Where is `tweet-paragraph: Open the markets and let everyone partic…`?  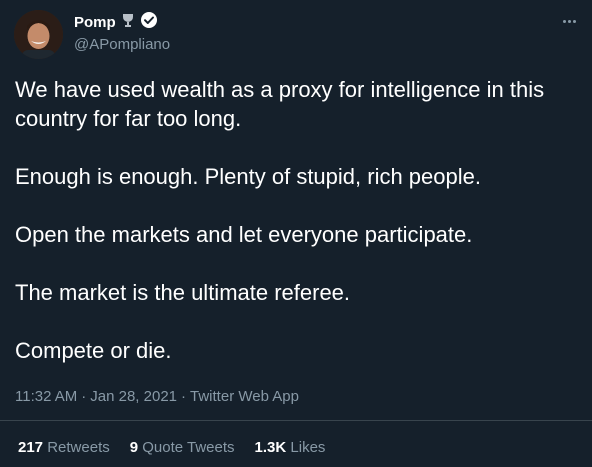 tweet-paragraph: Open the markets and let everyone partic… is located at coordinates (244, 234).